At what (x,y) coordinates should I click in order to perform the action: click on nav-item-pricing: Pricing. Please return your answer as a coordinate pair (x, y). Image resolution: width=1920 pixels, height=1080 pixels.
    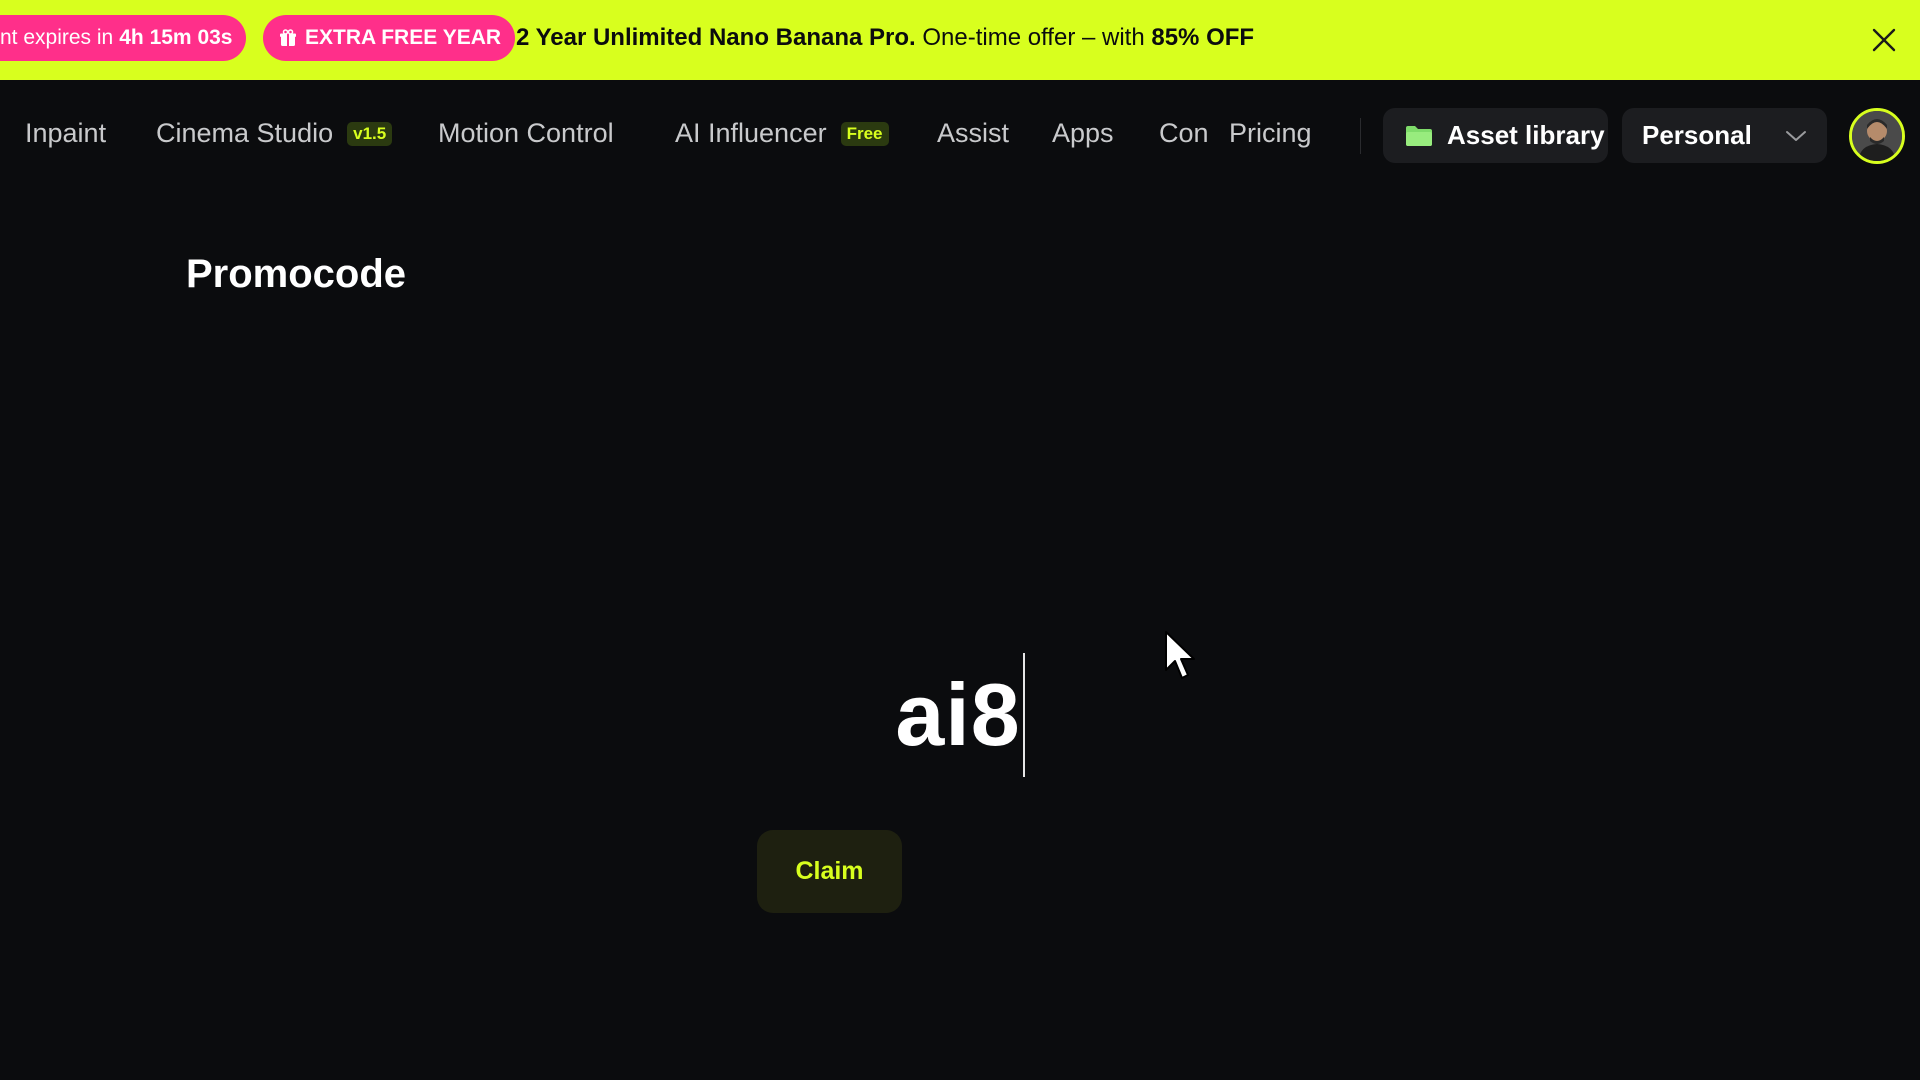
    Looking at the image, I should click on (1270, 133).